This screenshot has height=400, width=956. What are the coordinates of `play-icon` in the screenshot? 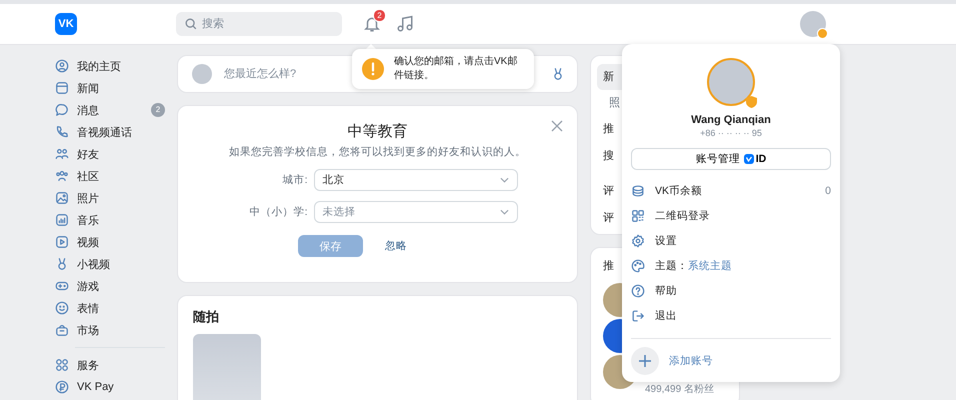 It's located at (62, 242).